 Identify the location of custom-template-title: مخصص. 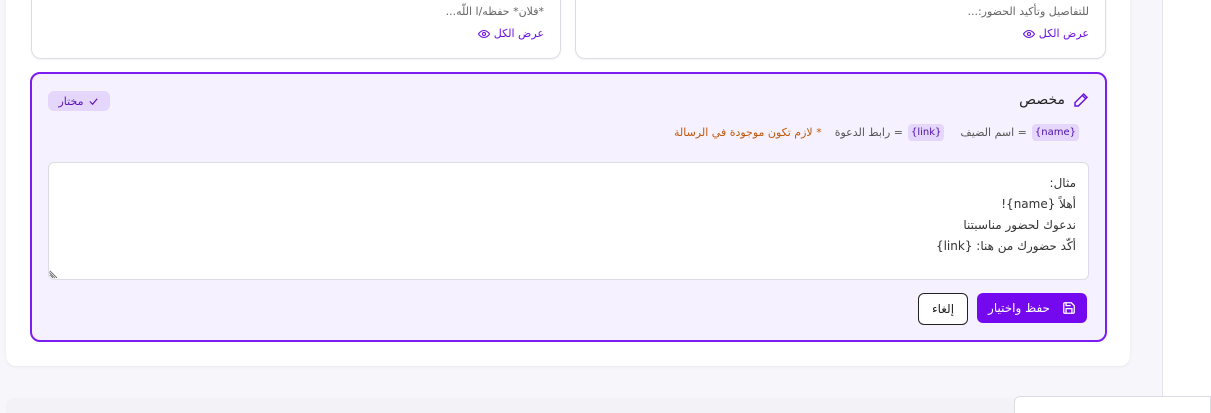
(1054, 100).